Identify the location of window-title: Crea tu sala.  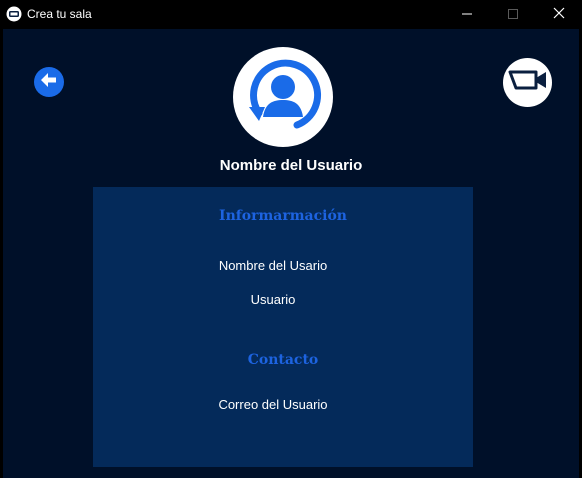
(59, 14).